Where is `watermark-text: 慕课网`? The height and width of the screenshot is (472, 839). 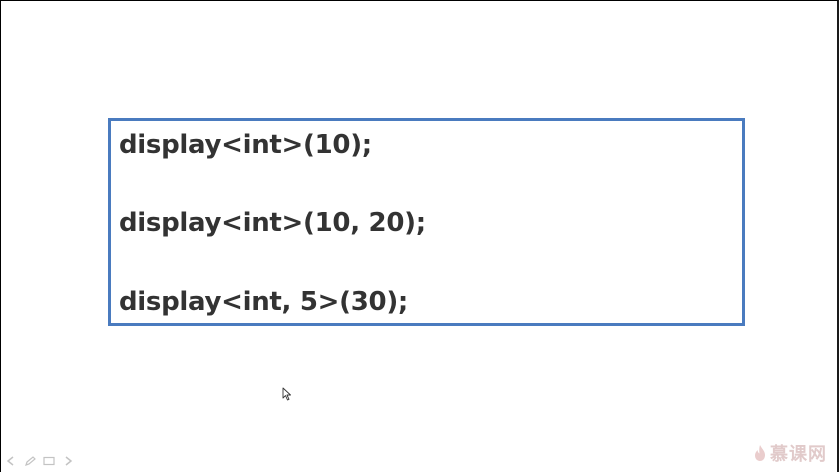 watermark-text: 慕课网 is located at coordinates (798, 454).